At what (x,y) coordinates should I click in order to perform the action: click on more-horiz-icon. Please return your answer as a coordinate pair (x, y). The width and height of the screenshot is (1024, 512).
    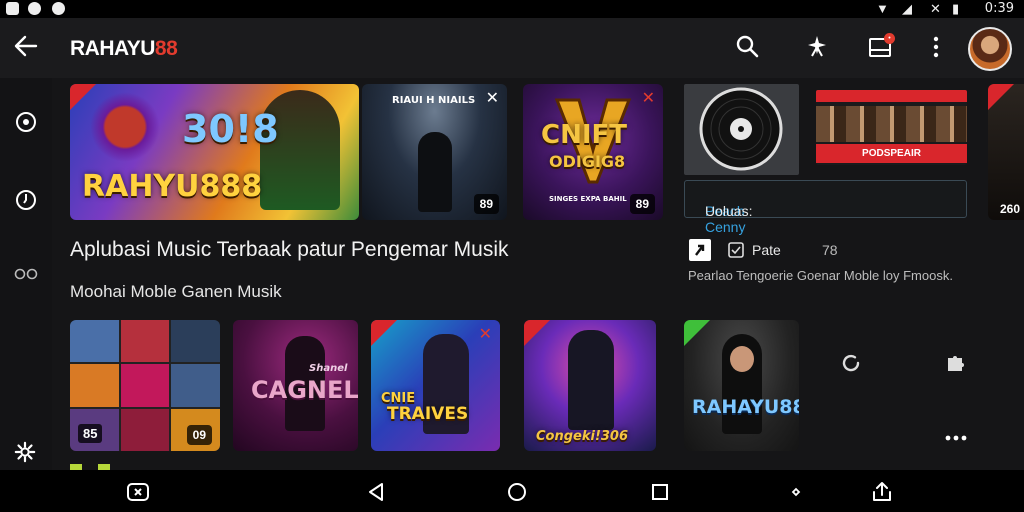
    Looking at the image, I should click on (956, 438).